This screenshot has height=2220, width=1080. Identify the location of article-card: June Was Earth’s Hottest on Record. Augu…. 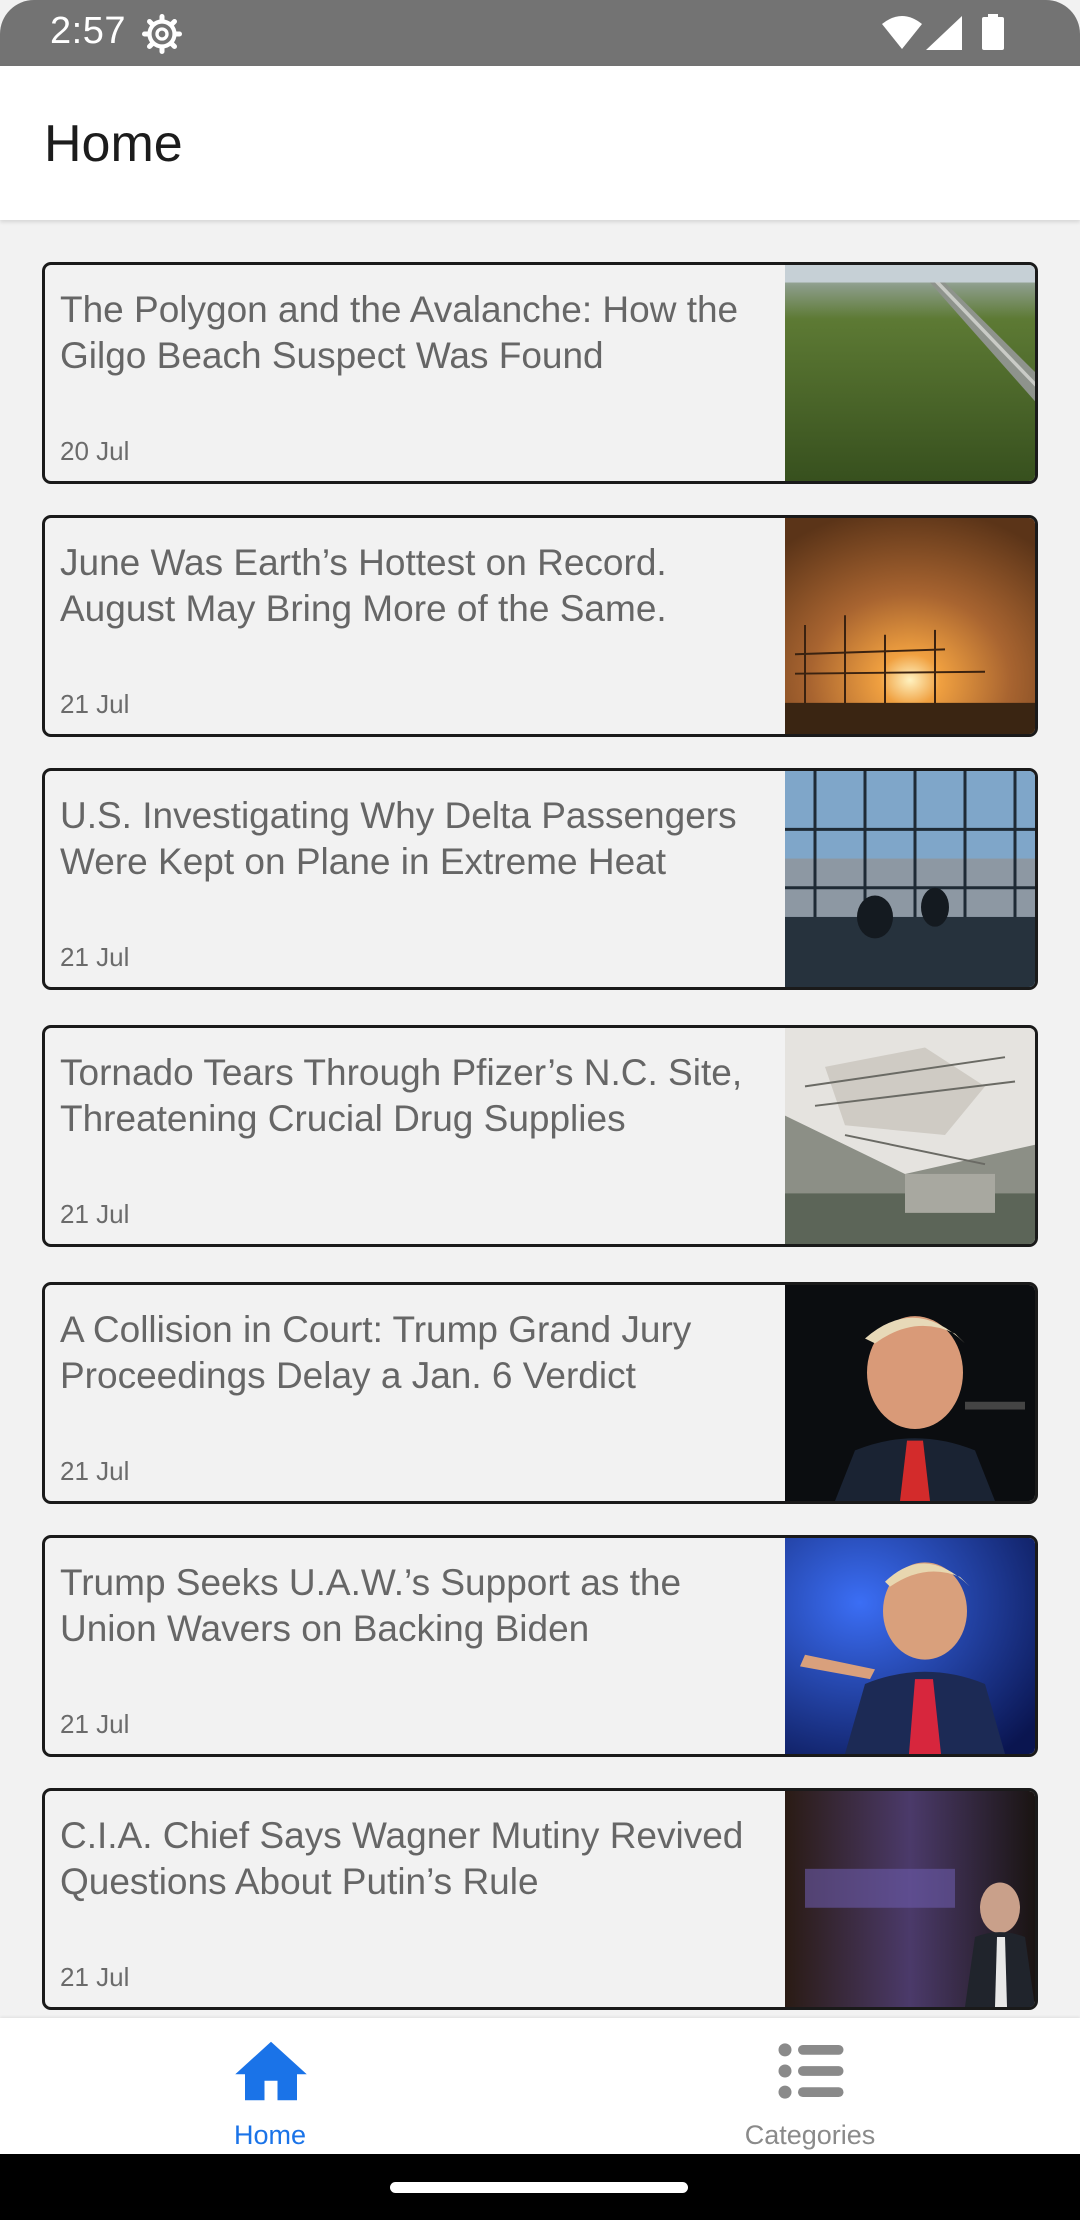
(540, 626).